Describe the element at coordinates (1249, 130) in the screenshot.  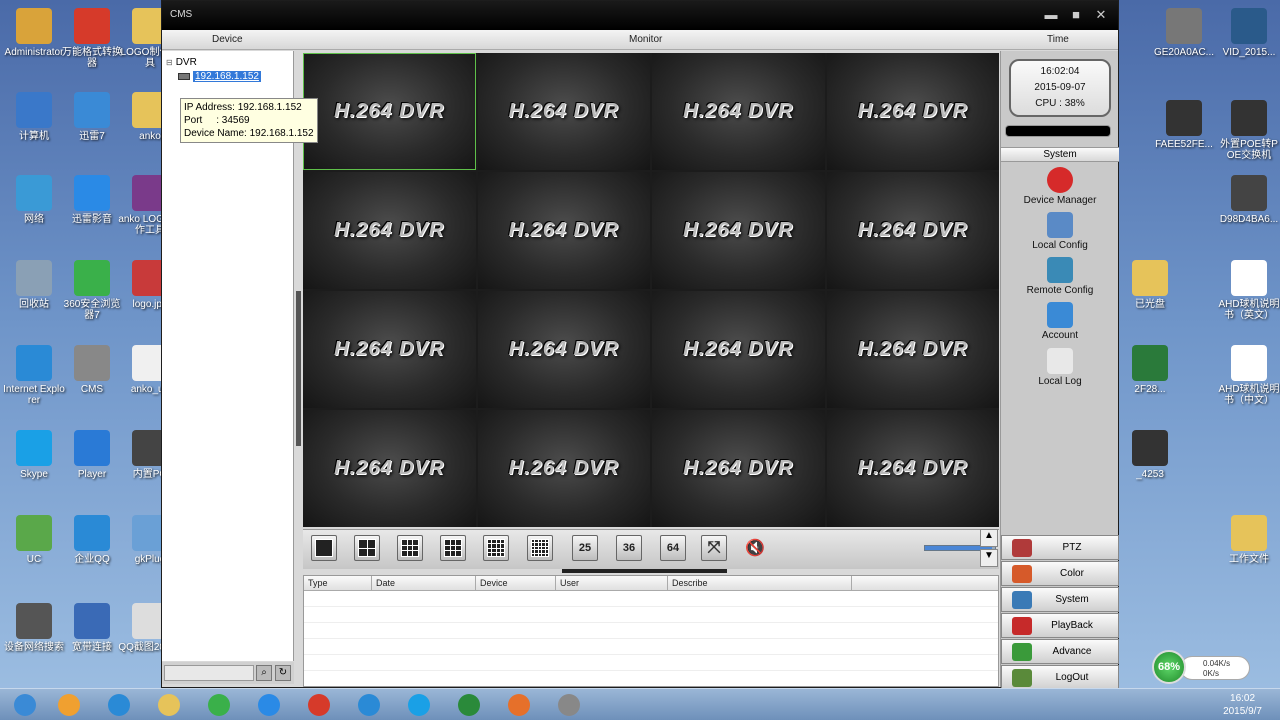
I see `desktop-icon: 外置POE转POE交换机` at that location.